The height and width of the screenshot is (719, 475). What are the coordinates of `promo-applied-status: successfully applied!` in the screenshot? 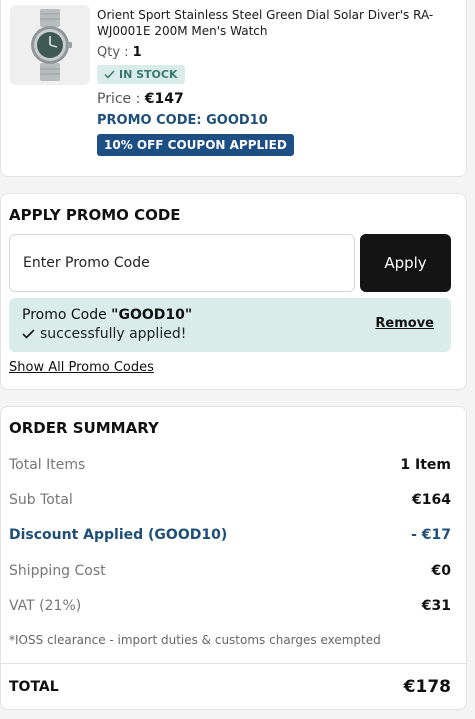 It's located at (104, 334).